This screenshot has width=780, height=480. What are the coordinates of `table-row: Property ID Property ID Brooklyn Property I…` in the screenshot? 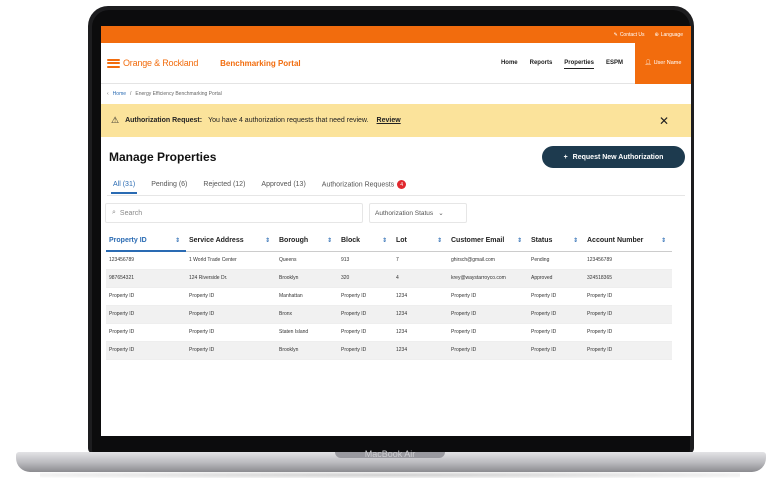 It's located at (389, 350).